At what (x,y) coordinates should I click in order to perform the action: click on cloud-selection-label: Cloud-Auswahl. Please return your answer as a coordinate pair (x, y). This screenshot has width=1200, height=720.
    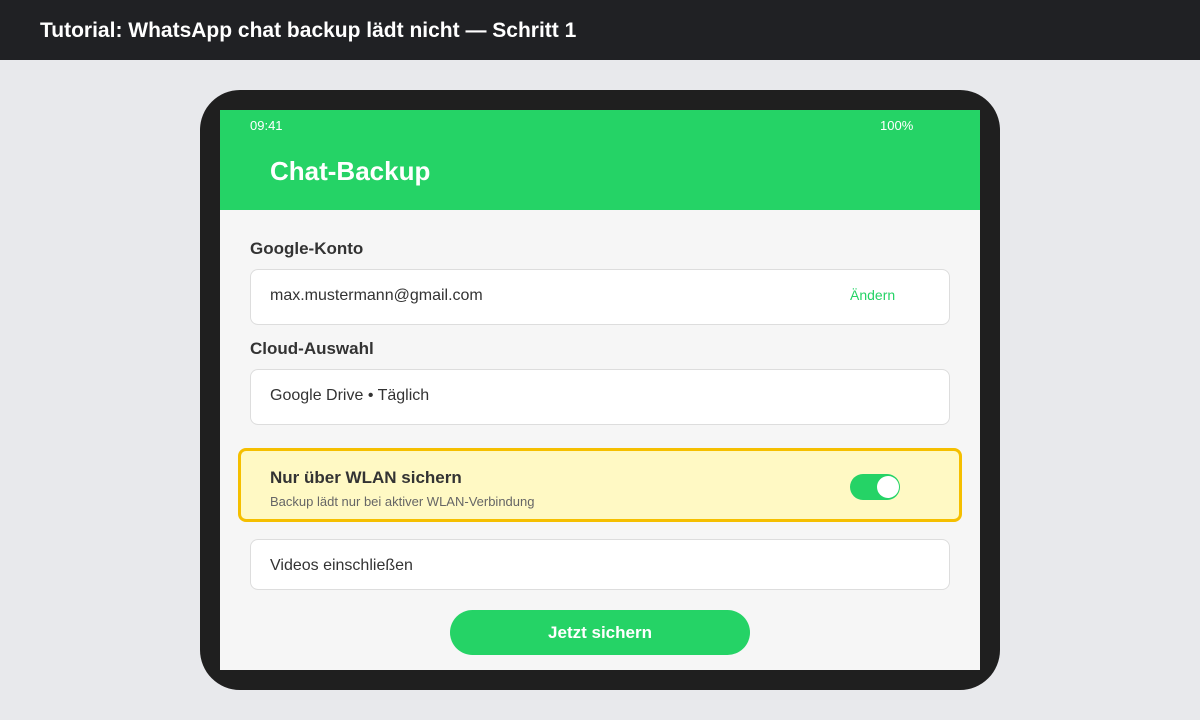
    Looking at the image, I should click on (312, 348).